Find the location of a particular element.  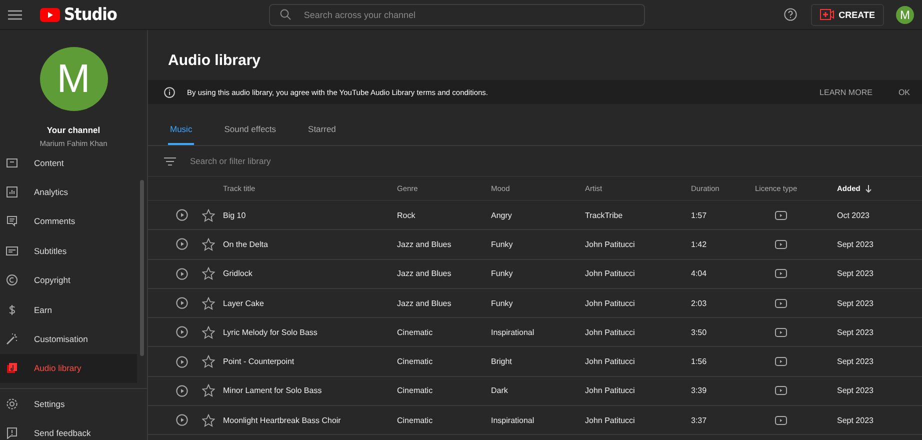

subtitles-icon is located at coordinates (12, 250).